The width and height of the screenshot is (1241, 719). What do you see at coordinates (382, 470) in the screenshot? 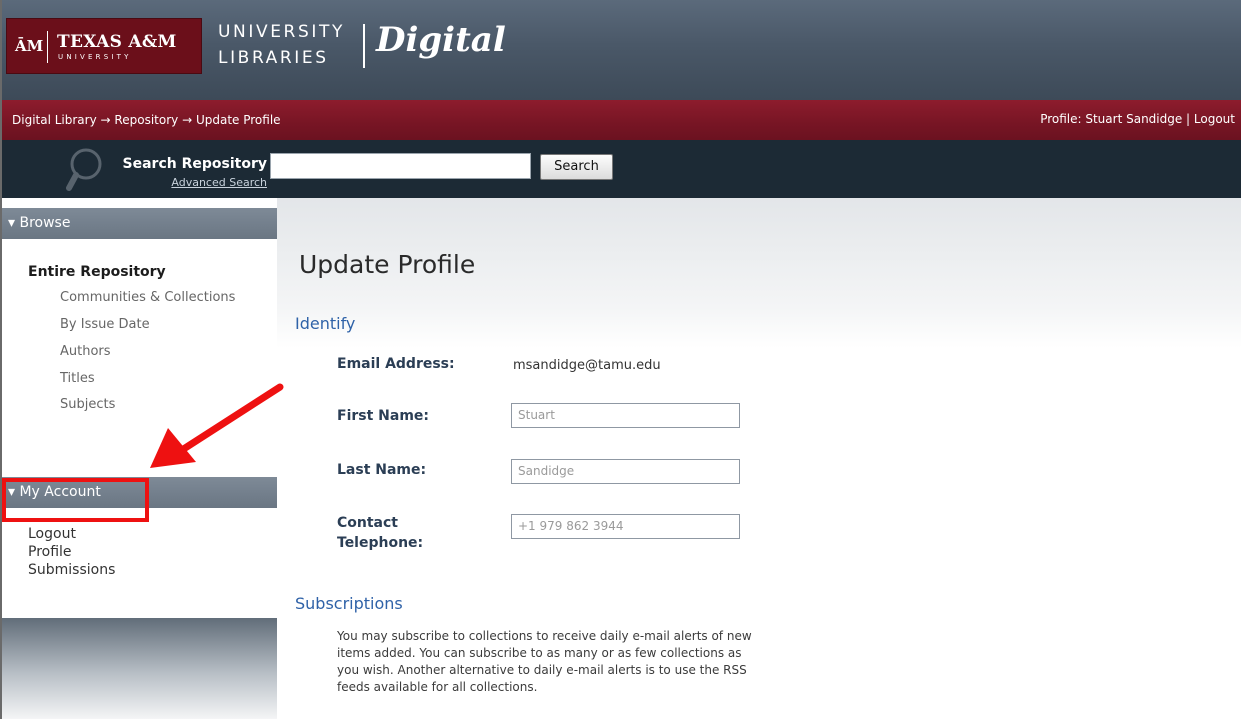
I see `last-name-label: Last Name:` at bounding box center [382, 470].